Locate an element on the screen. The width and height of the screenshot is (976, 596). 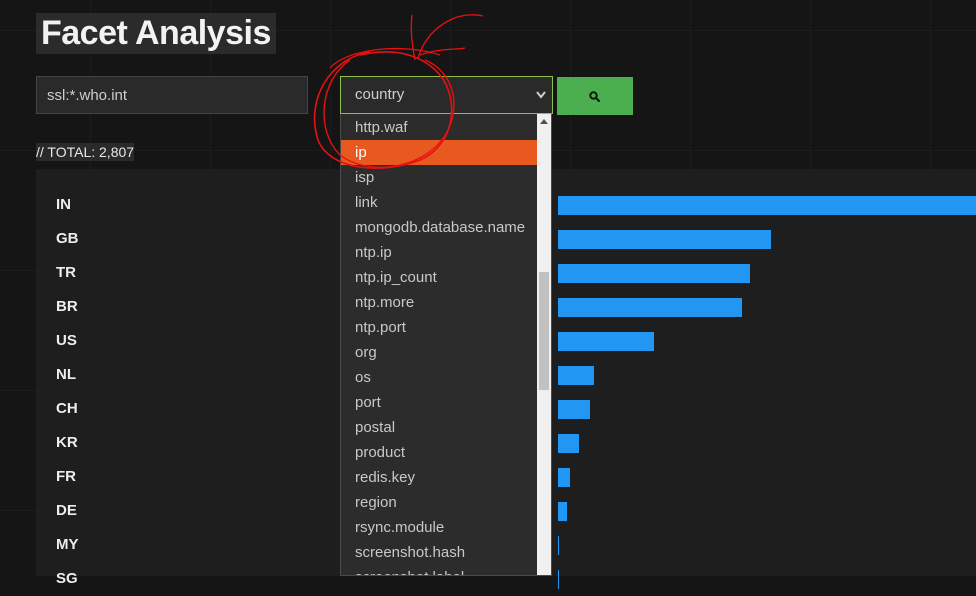
facet-label: KR is located at coordinates (67, 443).